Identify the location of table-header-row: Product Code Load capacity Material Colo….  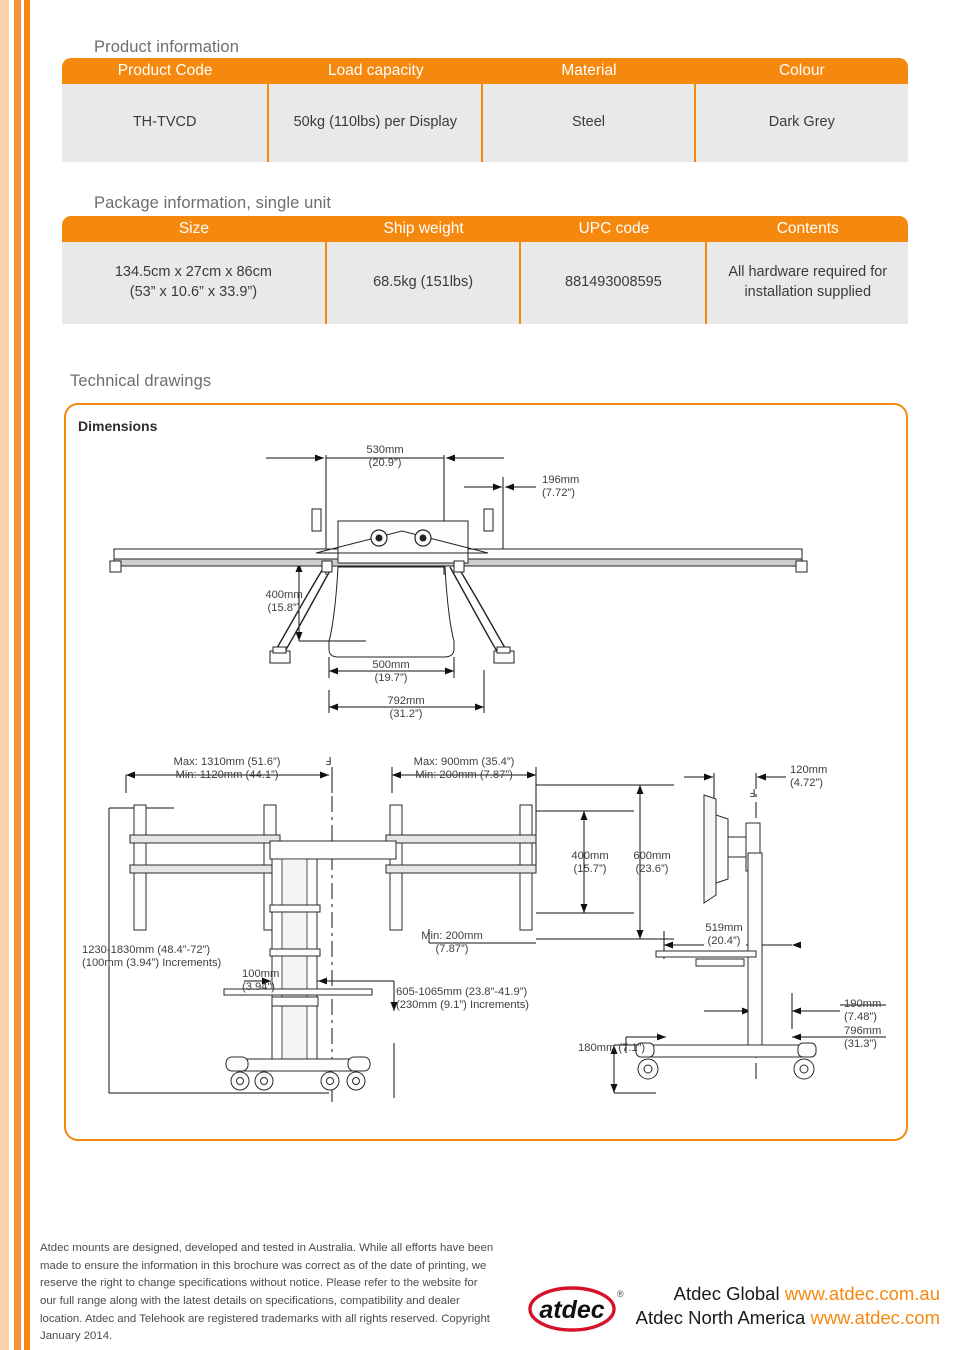
(485, 71).